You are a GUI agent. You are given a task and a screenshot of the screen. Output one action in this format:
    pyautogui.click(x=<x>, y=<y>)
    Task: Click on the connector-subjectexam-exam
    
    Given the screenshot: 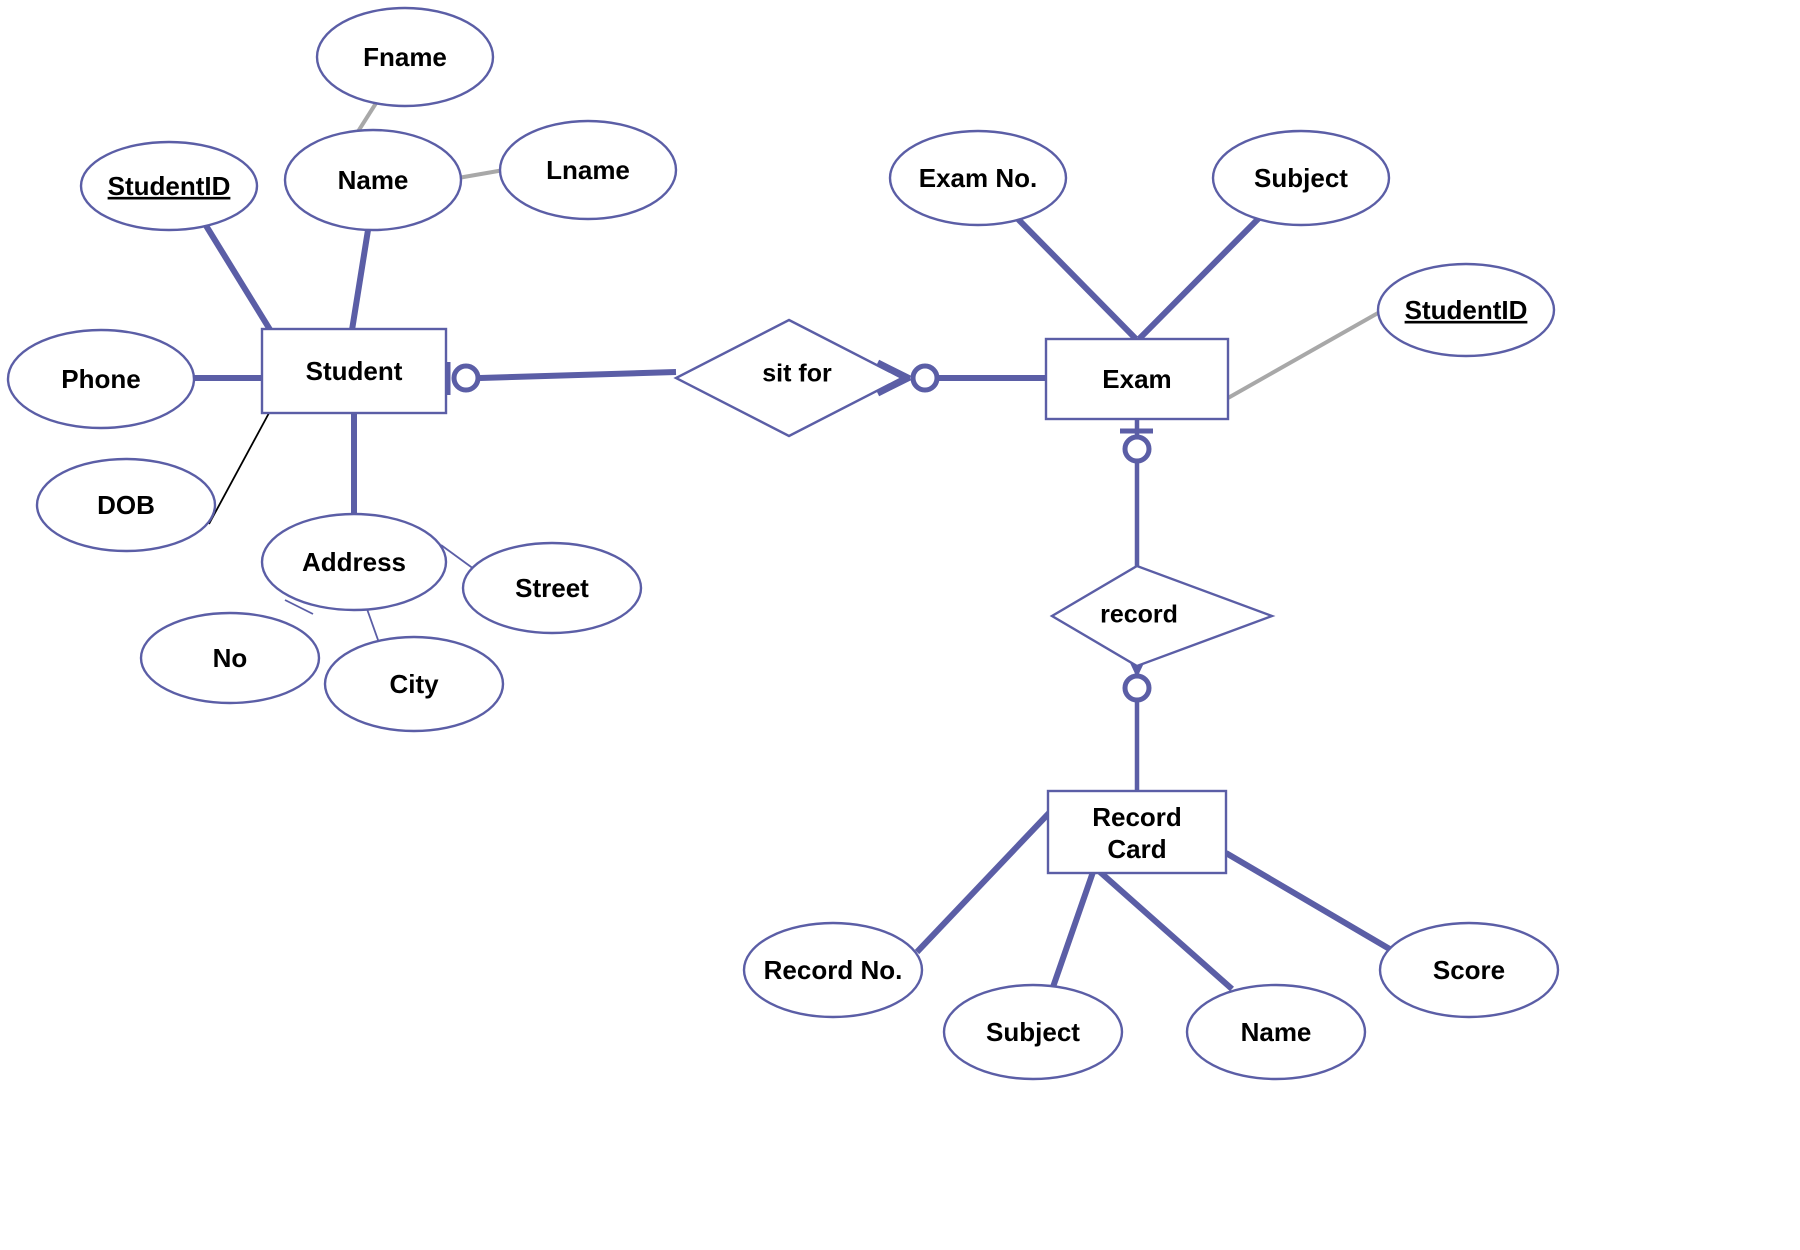 What is the action you would take?
    pyautogui.click(x=1201, y=276)
    